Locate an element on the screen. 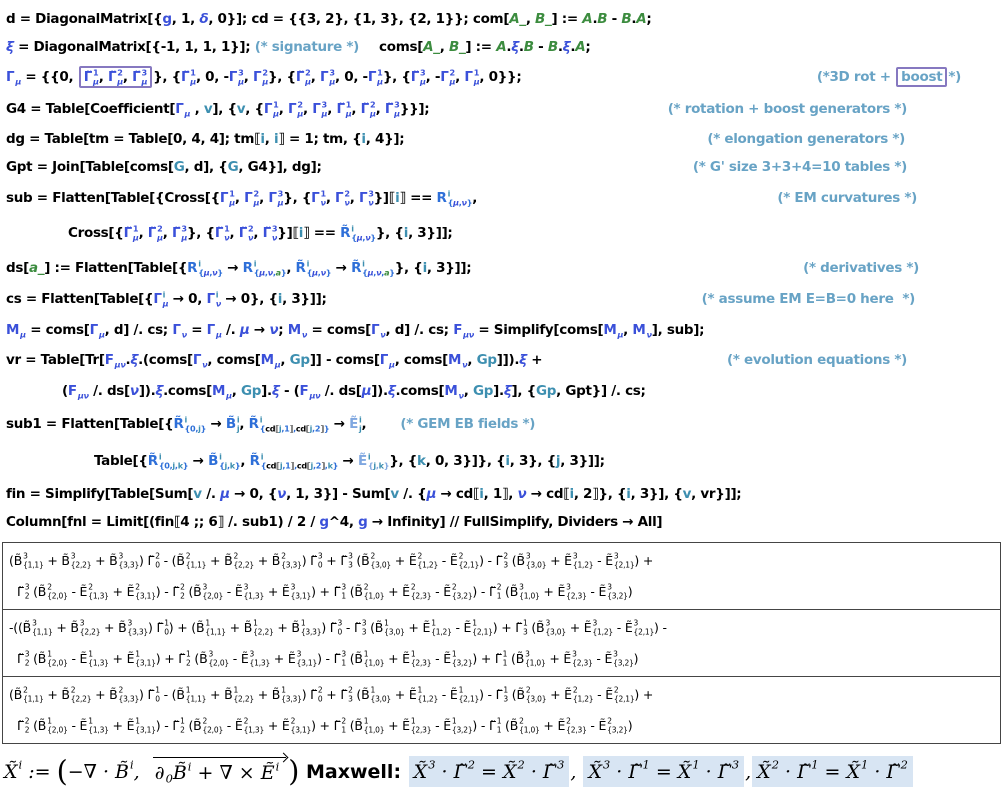 The image size is (1003, 800). scripts: 11 is located at coordinates (505, 659).